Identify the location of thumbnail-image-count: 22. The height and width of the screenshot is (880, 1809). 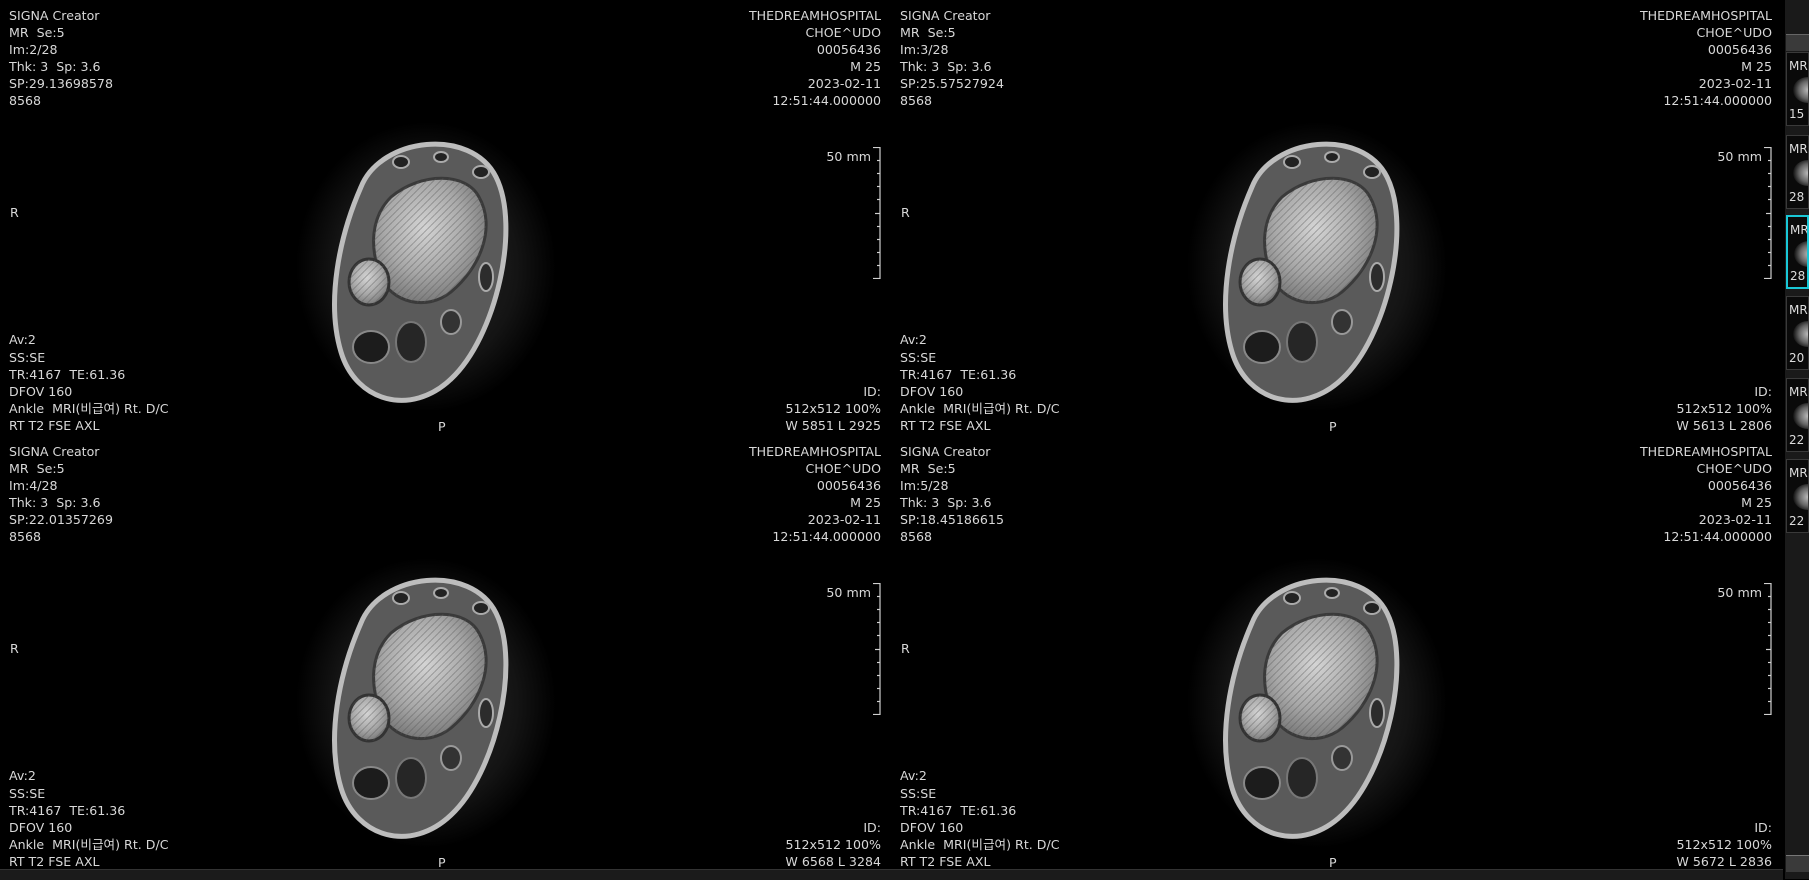
(1797, 521).